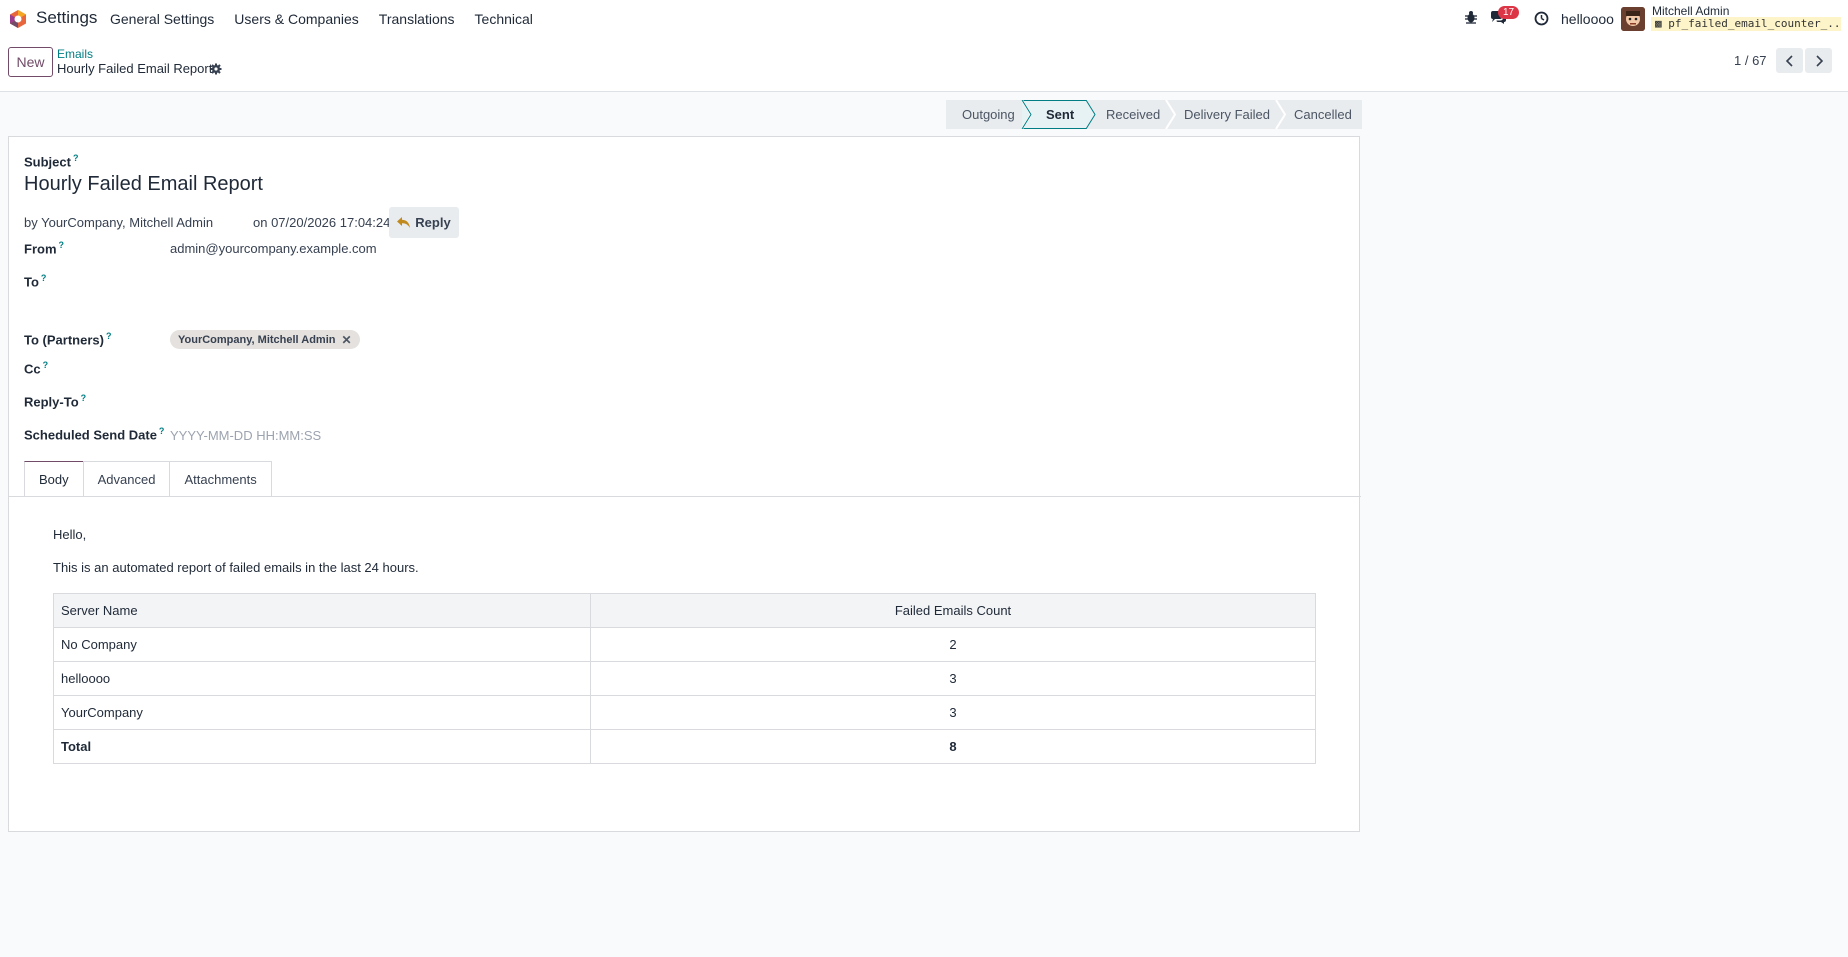 The image size is (1848, 957). I want to click on tab-divider, so click(685, 496).